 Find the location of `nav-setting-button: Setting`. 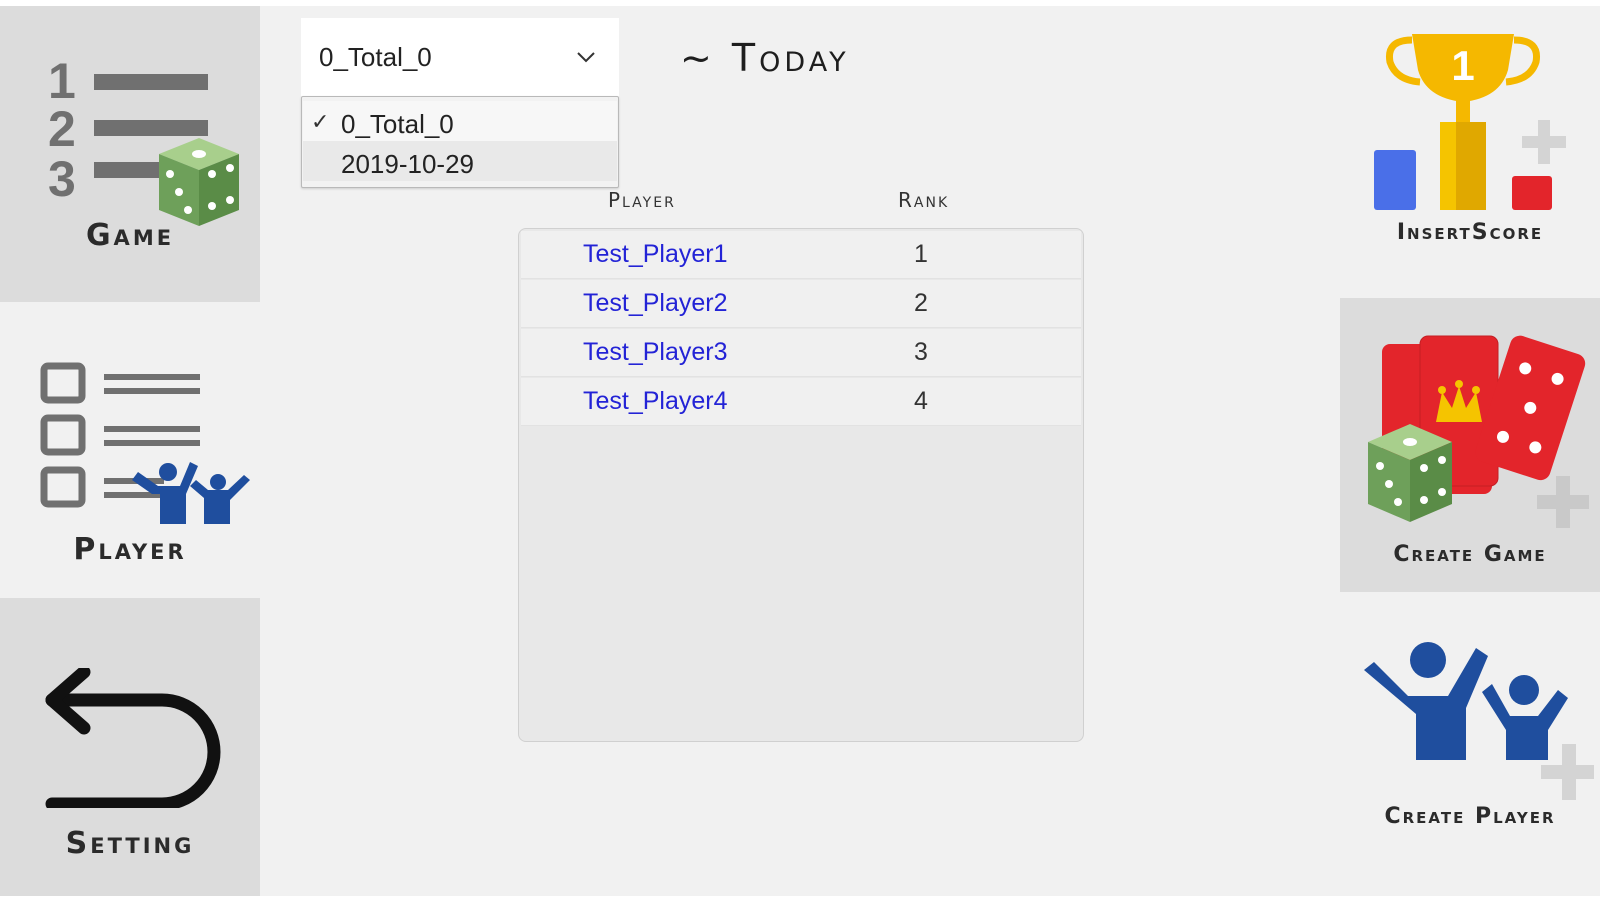

nav-setting-button: Setting is located at coordinates (130, 747).